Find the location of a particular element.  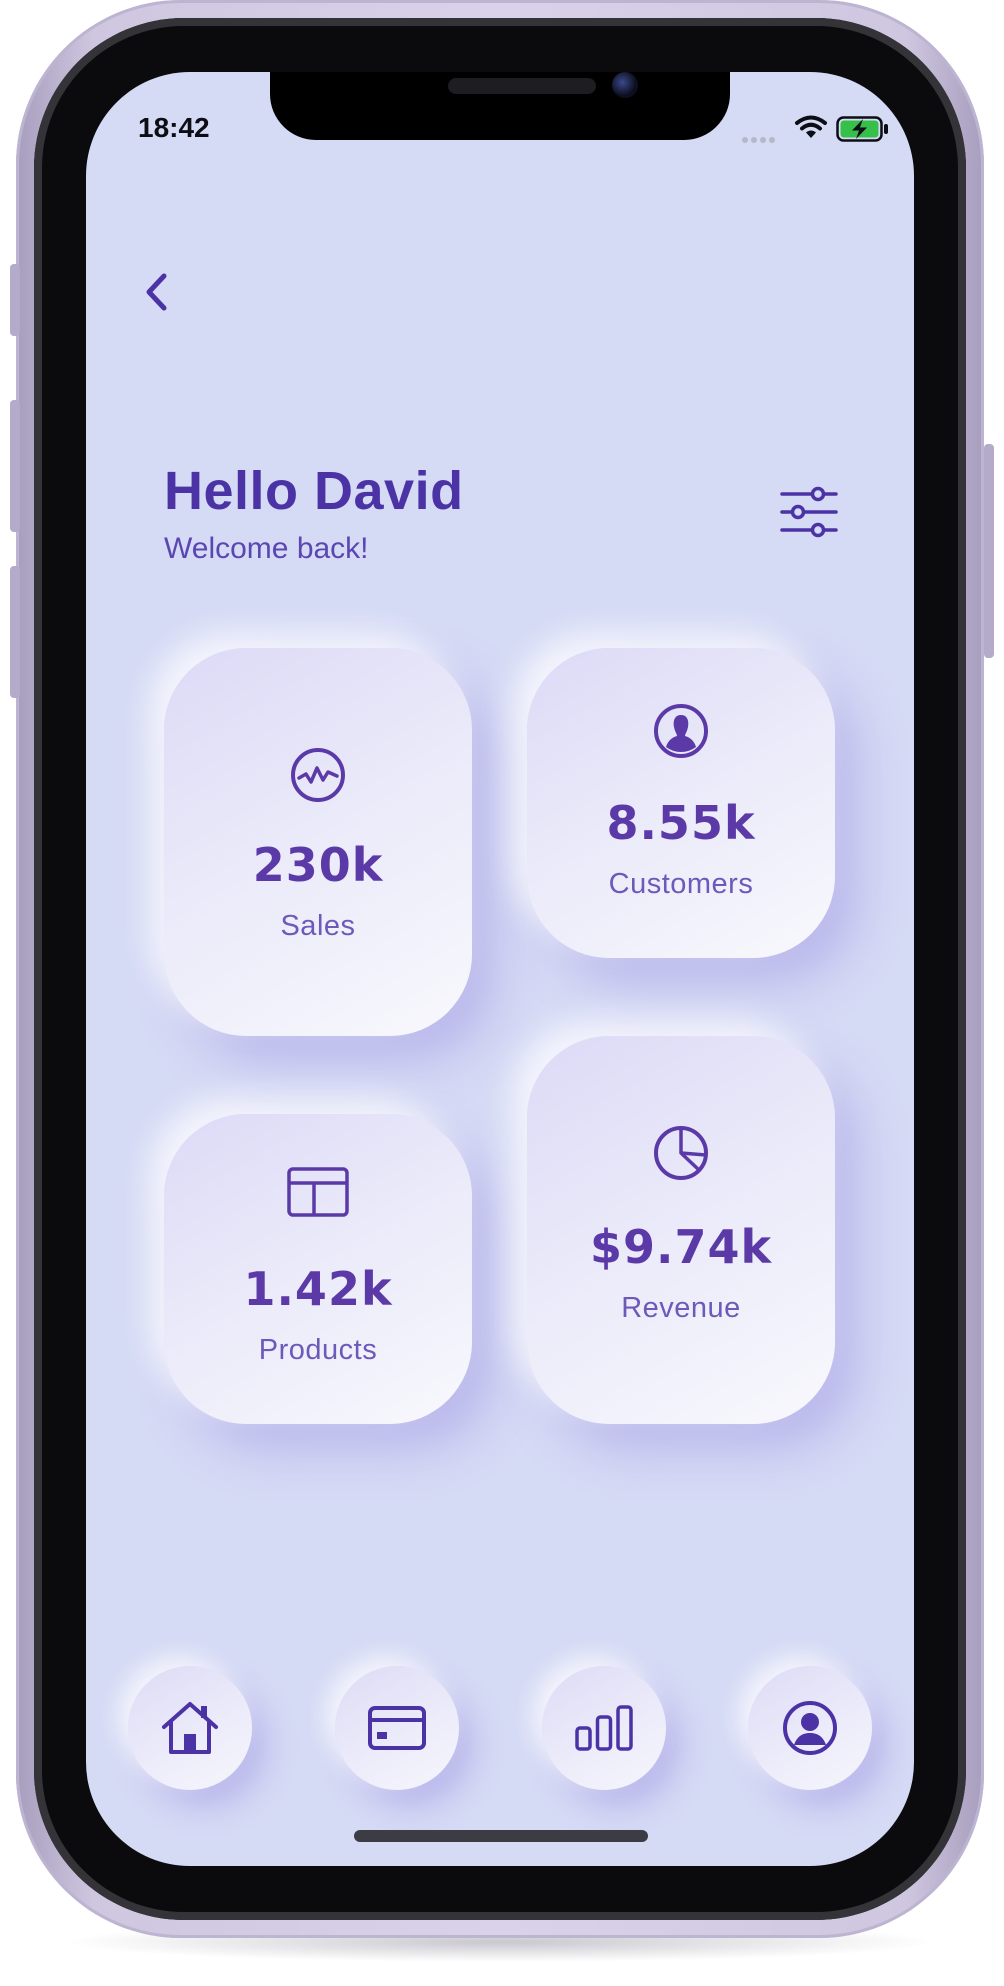

greeting-subtitle: Welcome back! is located at coordinates (266, 548).